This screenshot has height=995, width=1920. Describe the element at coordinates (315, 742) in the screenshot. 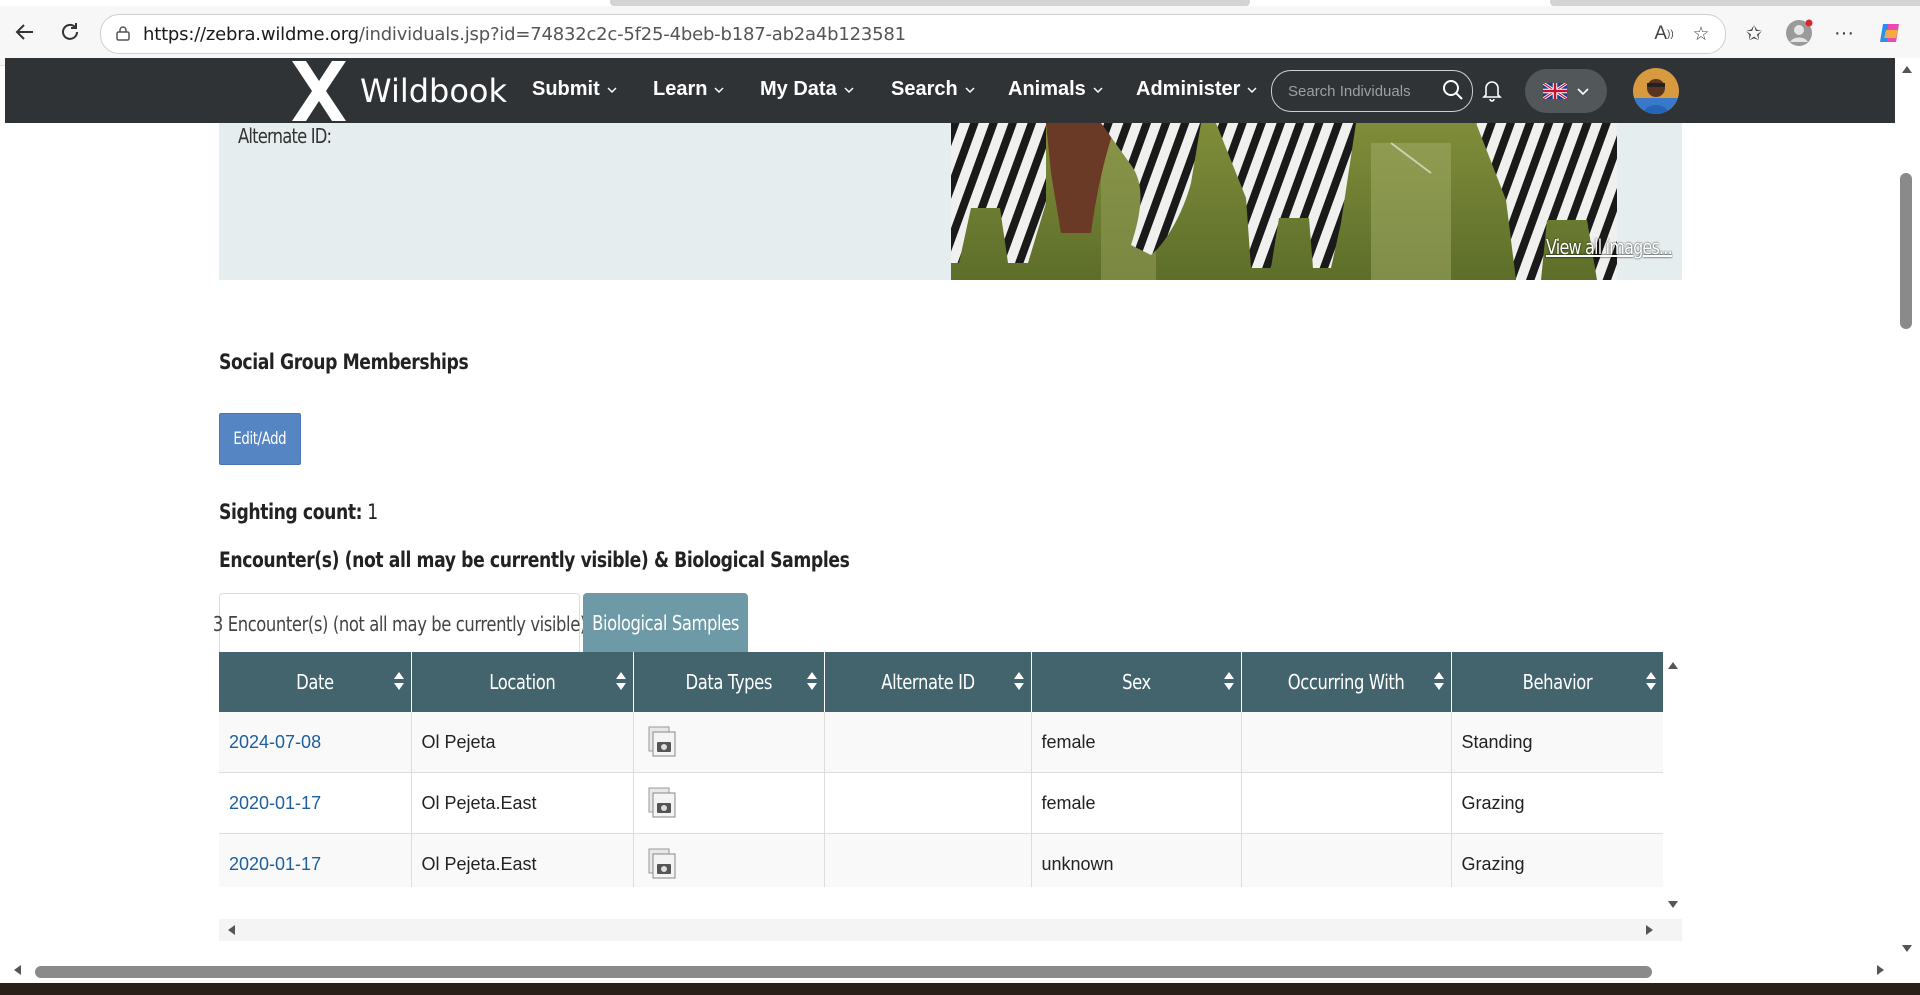

I see `encounter-date-link: 2024-07-08` at that location.